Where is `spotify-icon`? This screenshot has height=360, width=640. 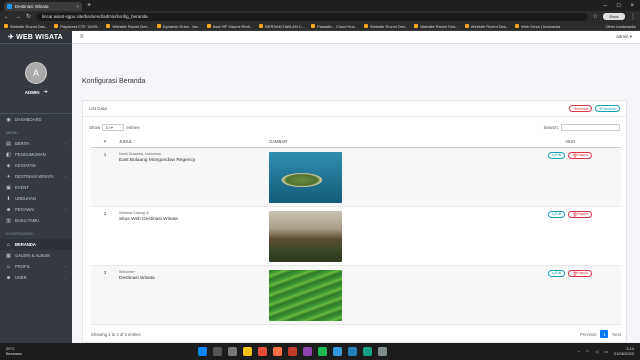
spotify-icon is located at coordinates (322, 351).